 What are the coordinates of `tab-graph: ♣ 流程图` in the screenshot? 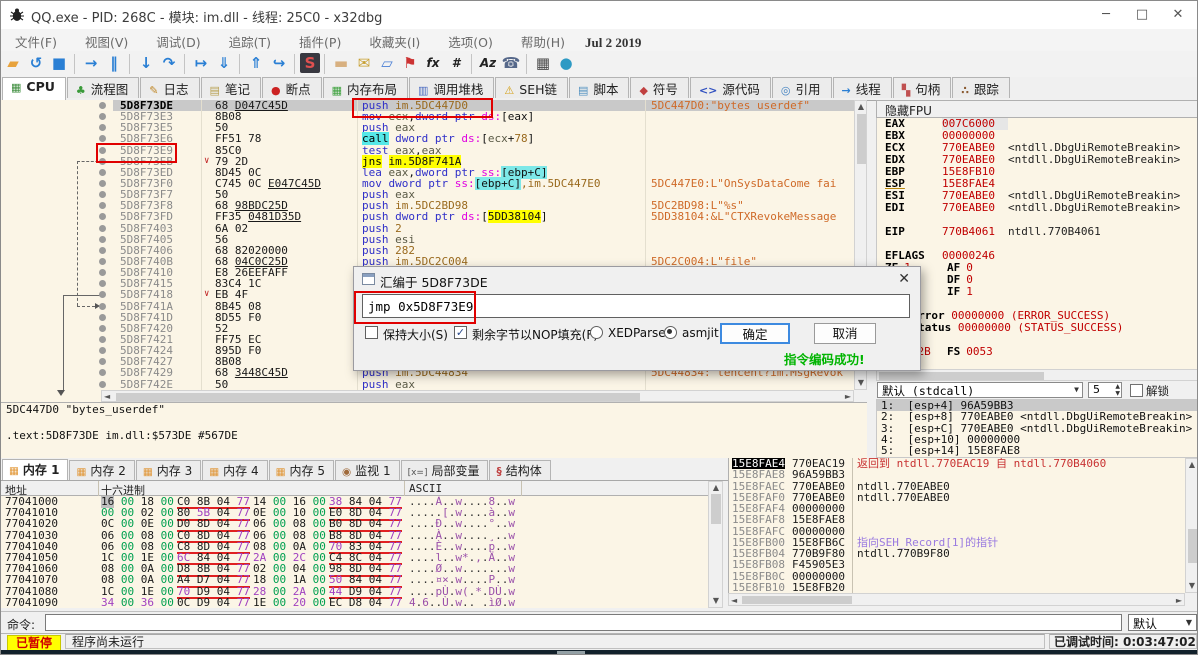 It's located at (103, 87).